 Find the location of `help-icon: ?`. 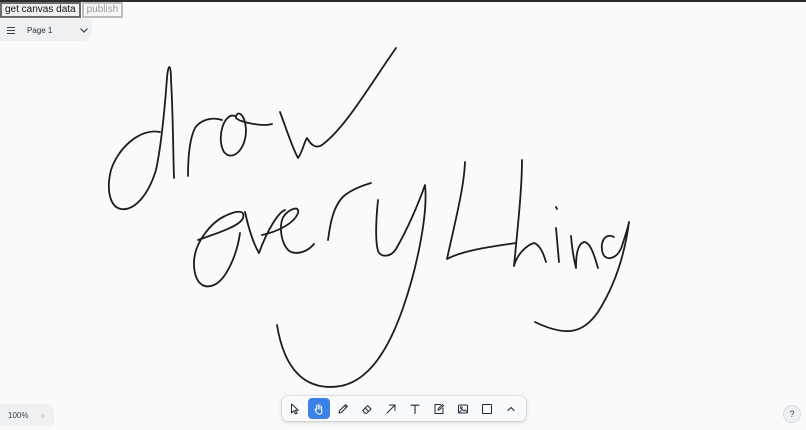

help-icon: ? is located at coordinates (792, 414).